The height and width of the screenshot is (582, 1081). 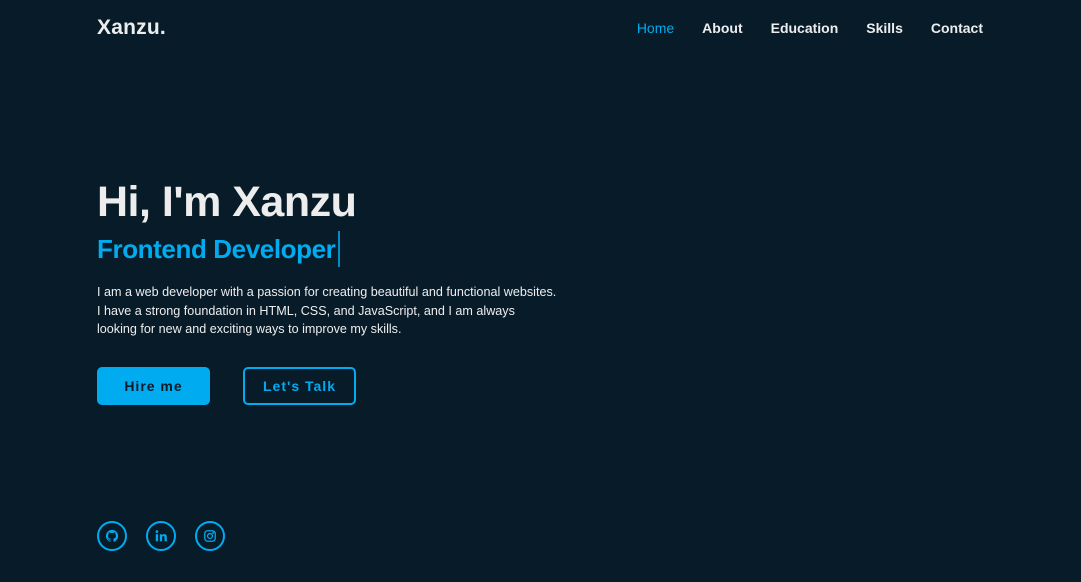 I want to click on github-icon, so click(x=112, y=535).